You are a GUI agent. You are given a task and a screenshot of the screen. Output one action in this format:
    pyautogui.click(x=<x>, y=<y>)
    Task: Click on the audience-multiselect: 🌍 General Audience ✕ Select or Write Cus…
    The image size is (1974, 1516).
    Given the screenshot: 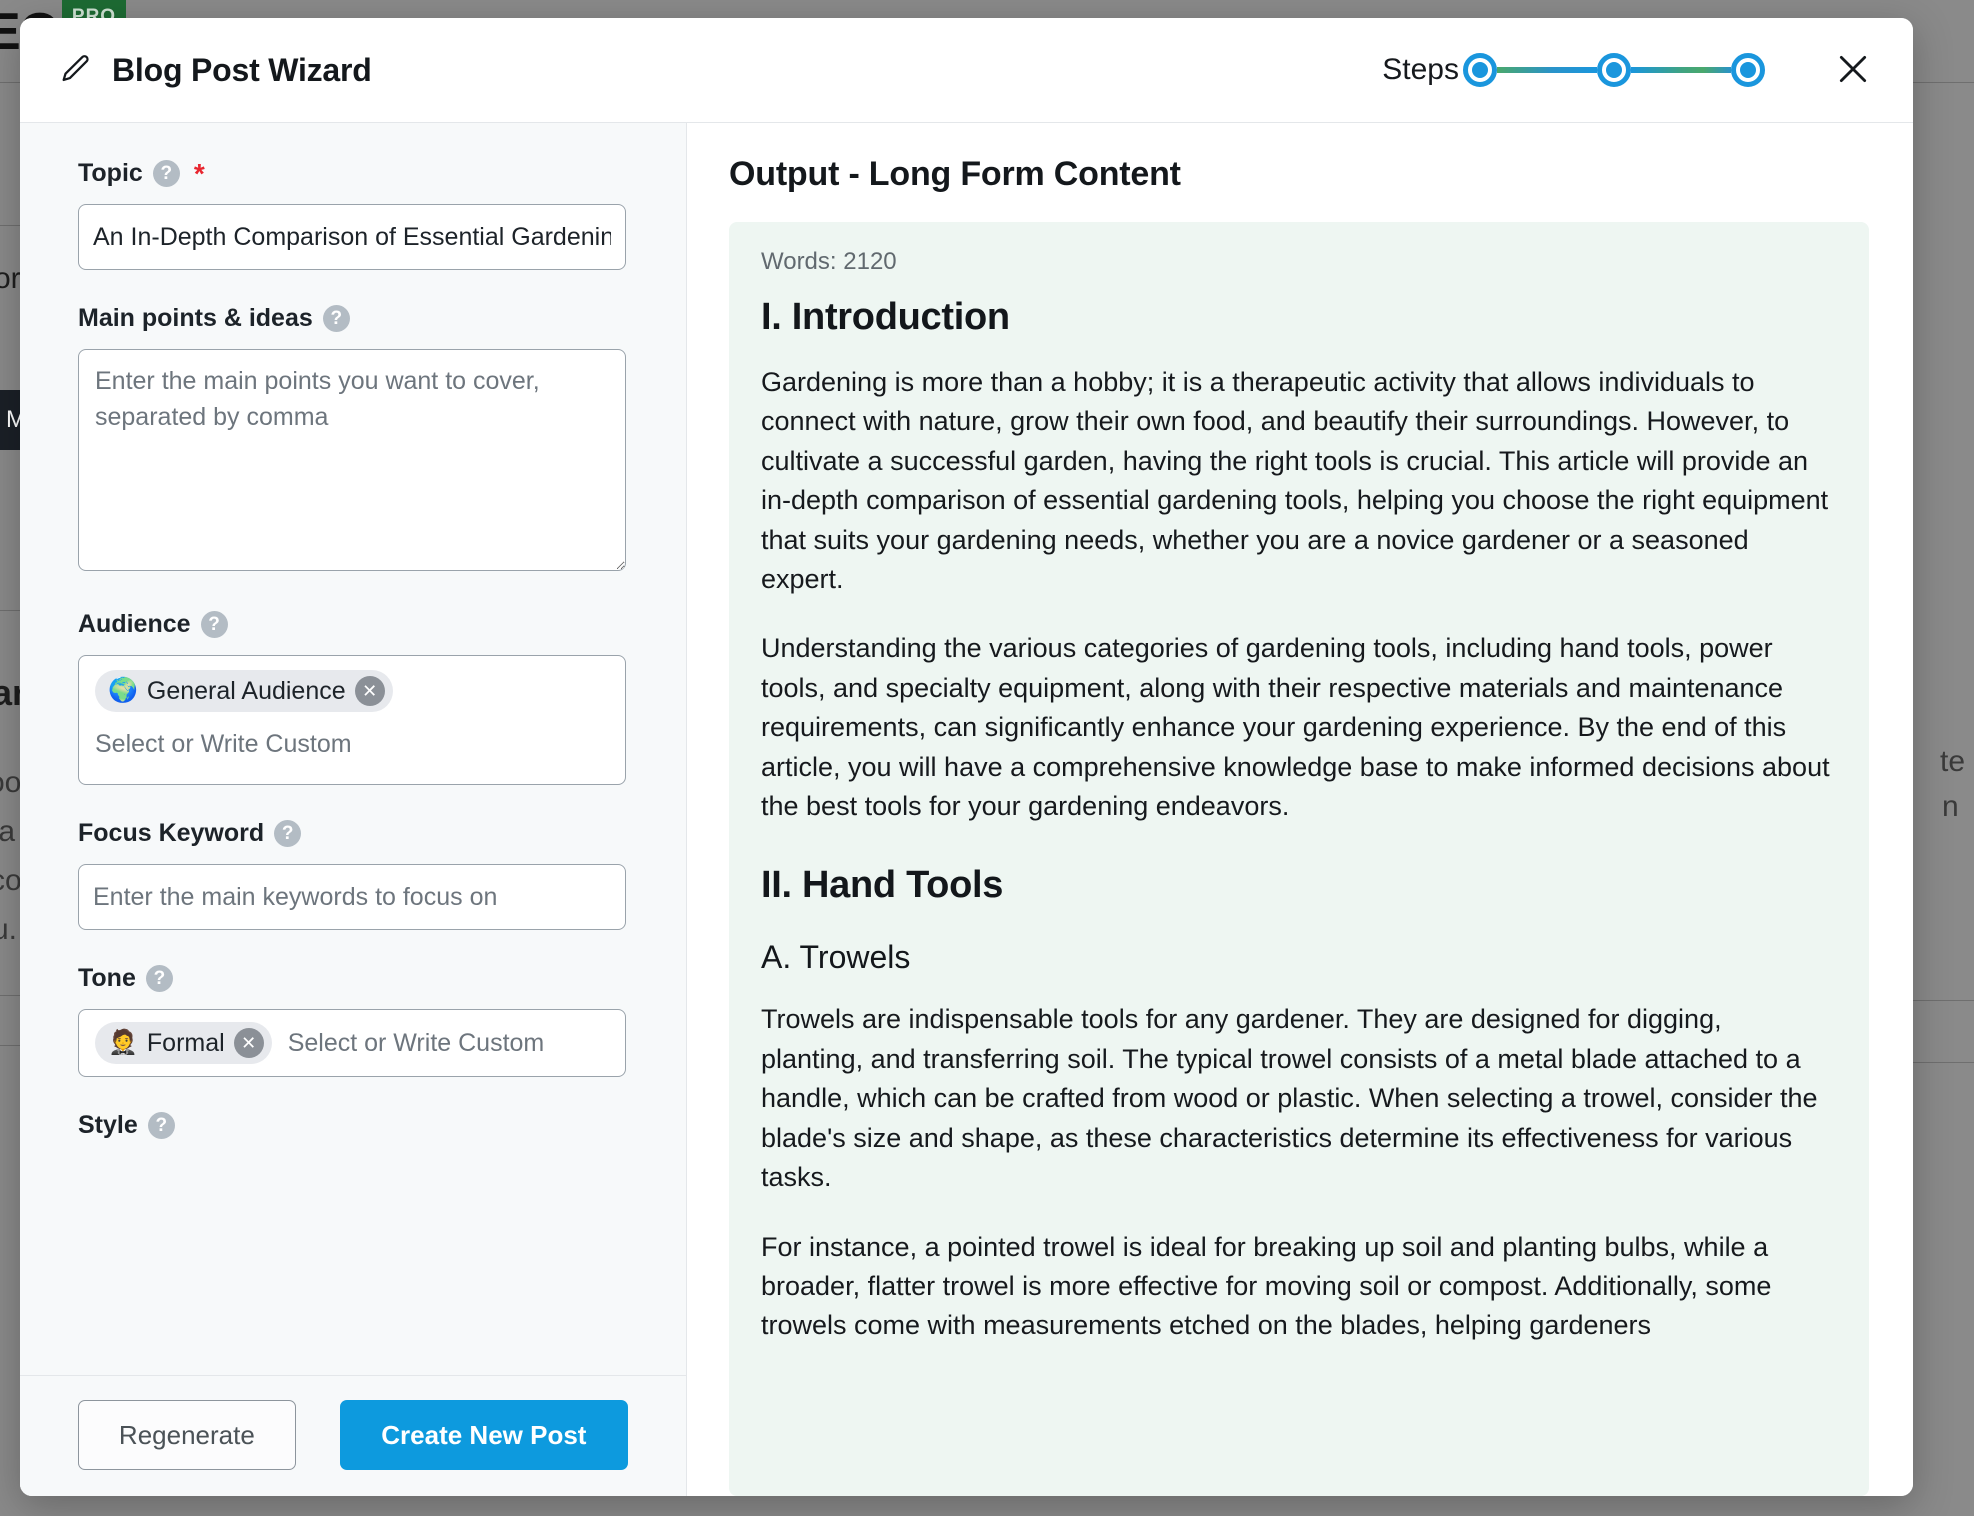 What is the action you would take?
    pyautogui.click(x=352, y=720)
    